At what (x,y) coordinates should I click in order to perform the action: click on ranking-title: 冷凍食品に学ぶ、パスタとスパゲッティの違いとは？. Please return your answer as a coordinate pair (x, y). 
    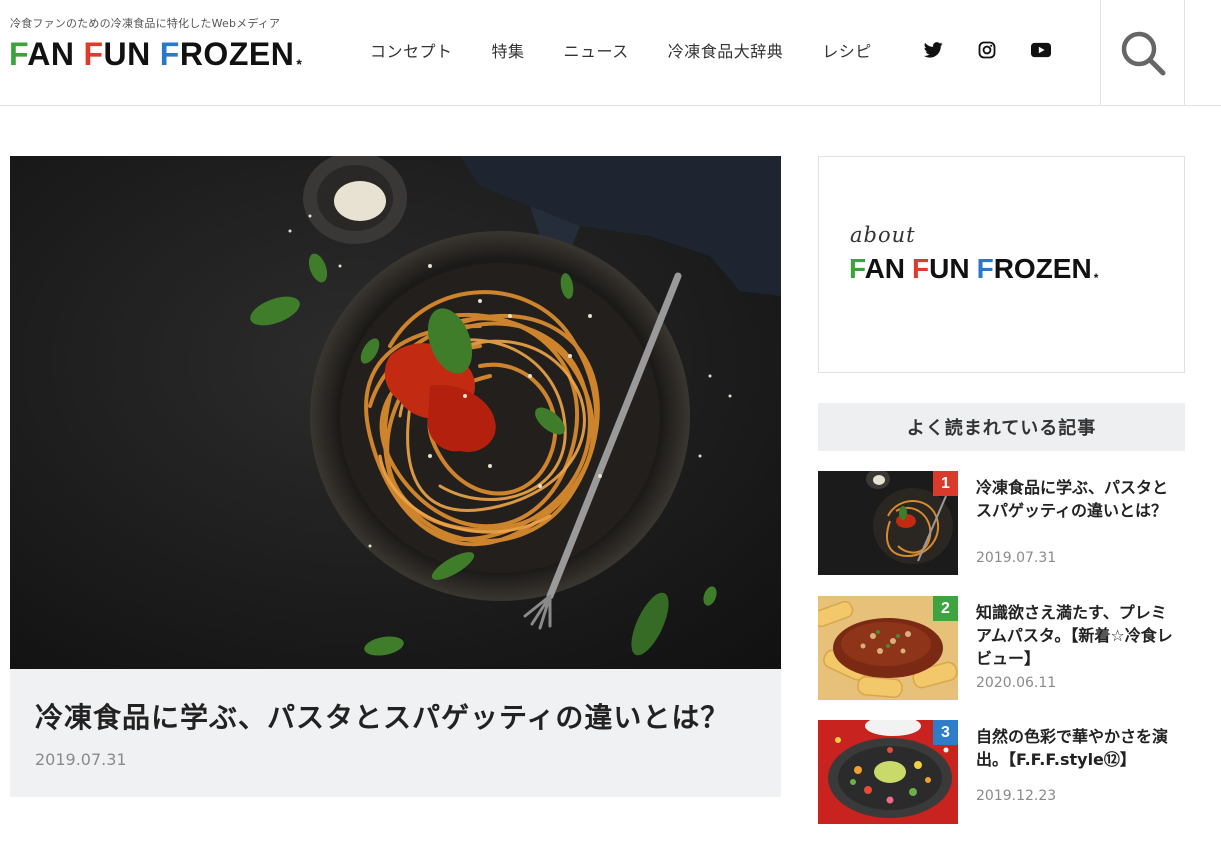
    Looking at the image, I should click on (1078, 499).